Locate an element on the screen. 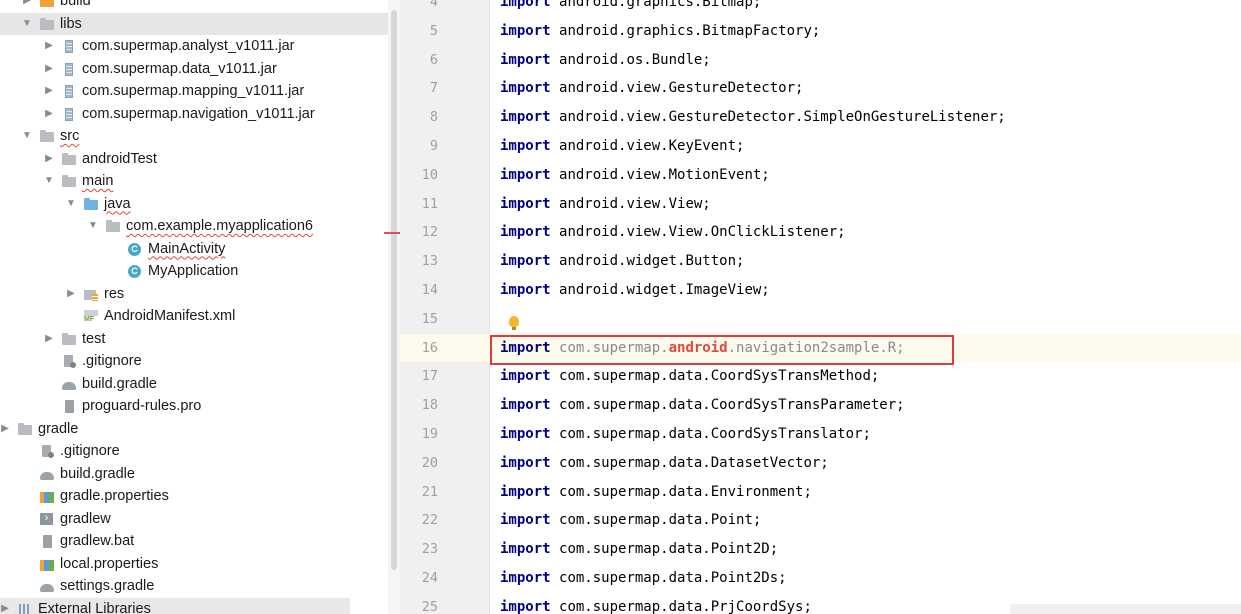 This screenshot has height=614, width=1241. tree-item: ▼ java is located at coordinates (200, 204).